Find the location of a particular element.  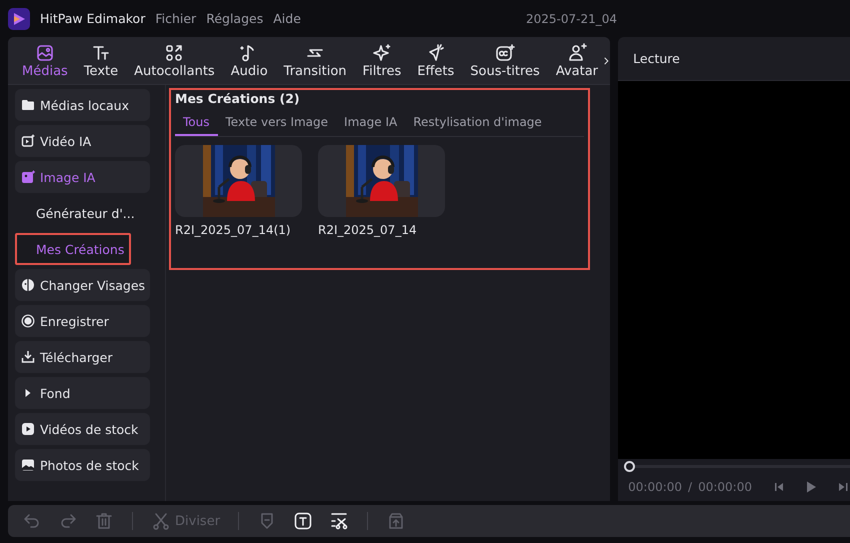

sidebar-item: Photos de stock is located at coordinates (82, 465).